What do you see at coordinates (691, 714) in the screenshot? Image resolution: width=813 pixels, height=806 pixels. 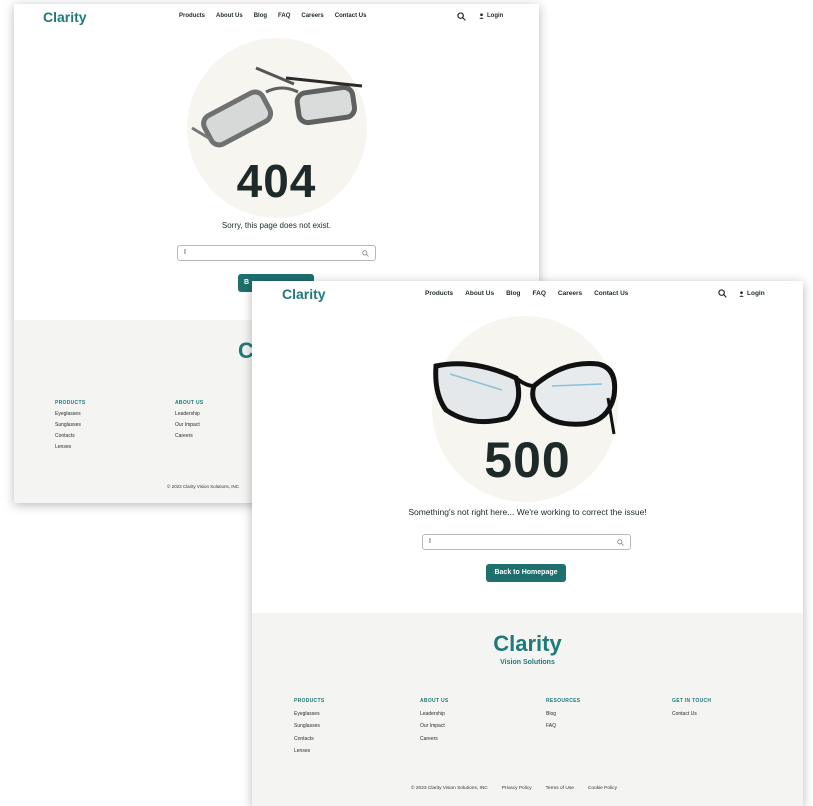 I see `footer-link: Contact Us` at bounding box center [691, 714].